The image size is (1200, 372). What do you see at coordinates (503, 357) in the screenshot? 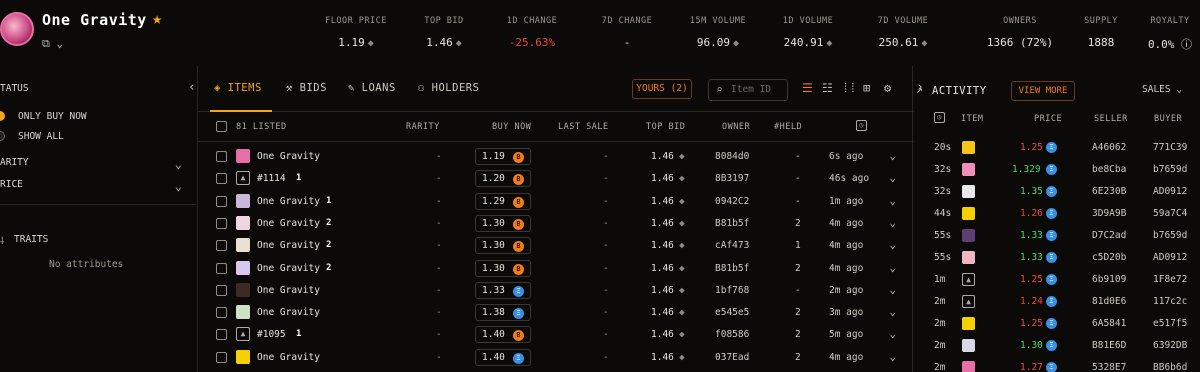
I see `buy-now-button: 1.40 Ξ` at bounding box center [503, 357].